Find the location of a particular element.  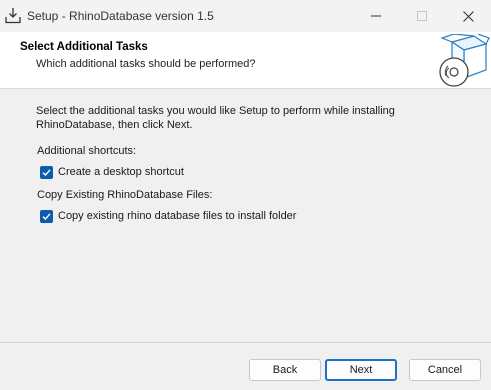

copy-files-checkbox is located at coordinates (46, 216).